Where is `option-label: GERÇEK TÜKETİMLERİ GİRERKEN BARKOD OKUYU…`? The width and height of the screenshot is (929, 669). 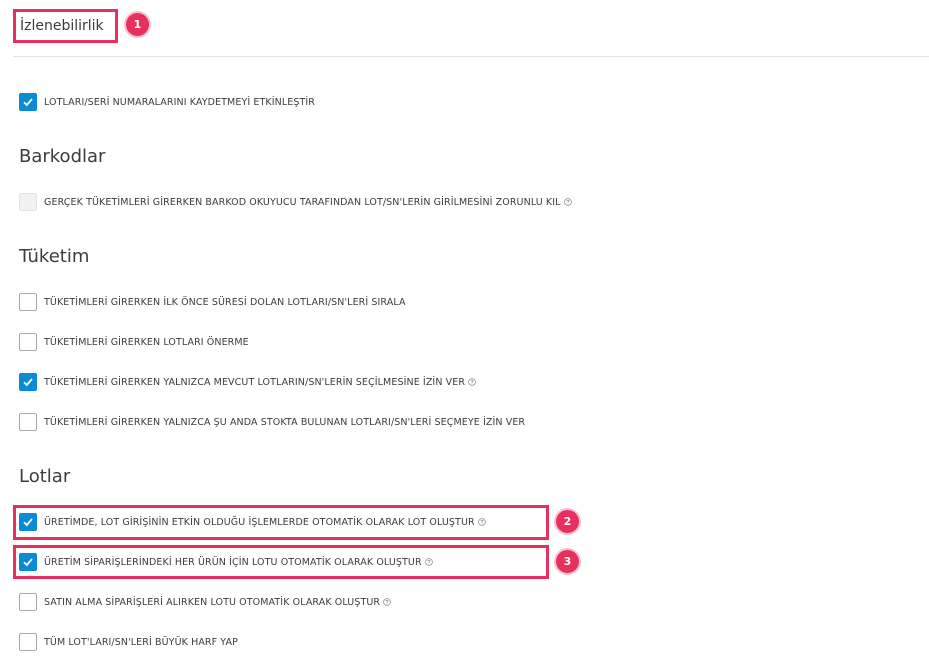
option-label: GERÇEK TÜKETİMLERİ GİRERKEN BARKOD OKUYU… is located at coordinates (302, 202).